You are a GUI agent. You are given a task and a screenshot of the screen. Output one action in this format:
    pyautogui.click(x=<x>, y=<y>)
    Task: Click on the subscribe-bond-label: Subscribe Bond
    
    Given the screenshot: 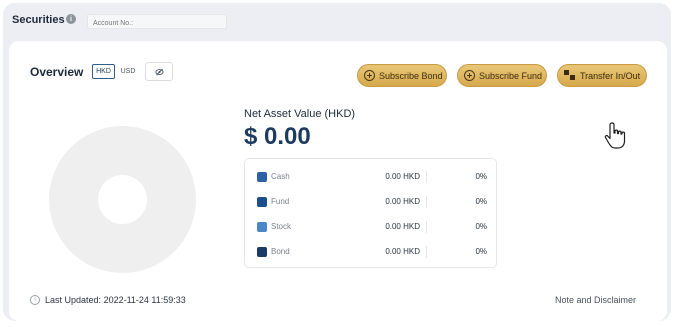 What is the action you would take?
    pyautogui.click(x=411, y=75)
    